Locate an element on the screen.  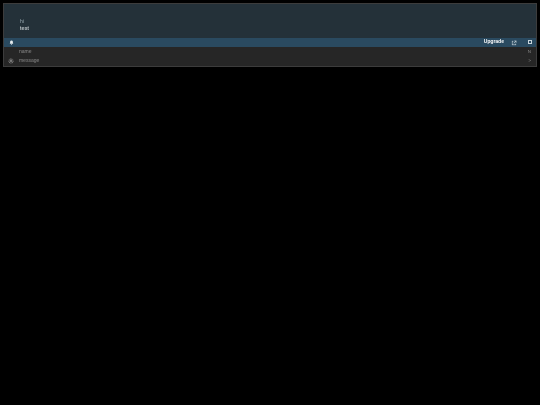
message-line-1: hi is located at coordinates (22, 22).